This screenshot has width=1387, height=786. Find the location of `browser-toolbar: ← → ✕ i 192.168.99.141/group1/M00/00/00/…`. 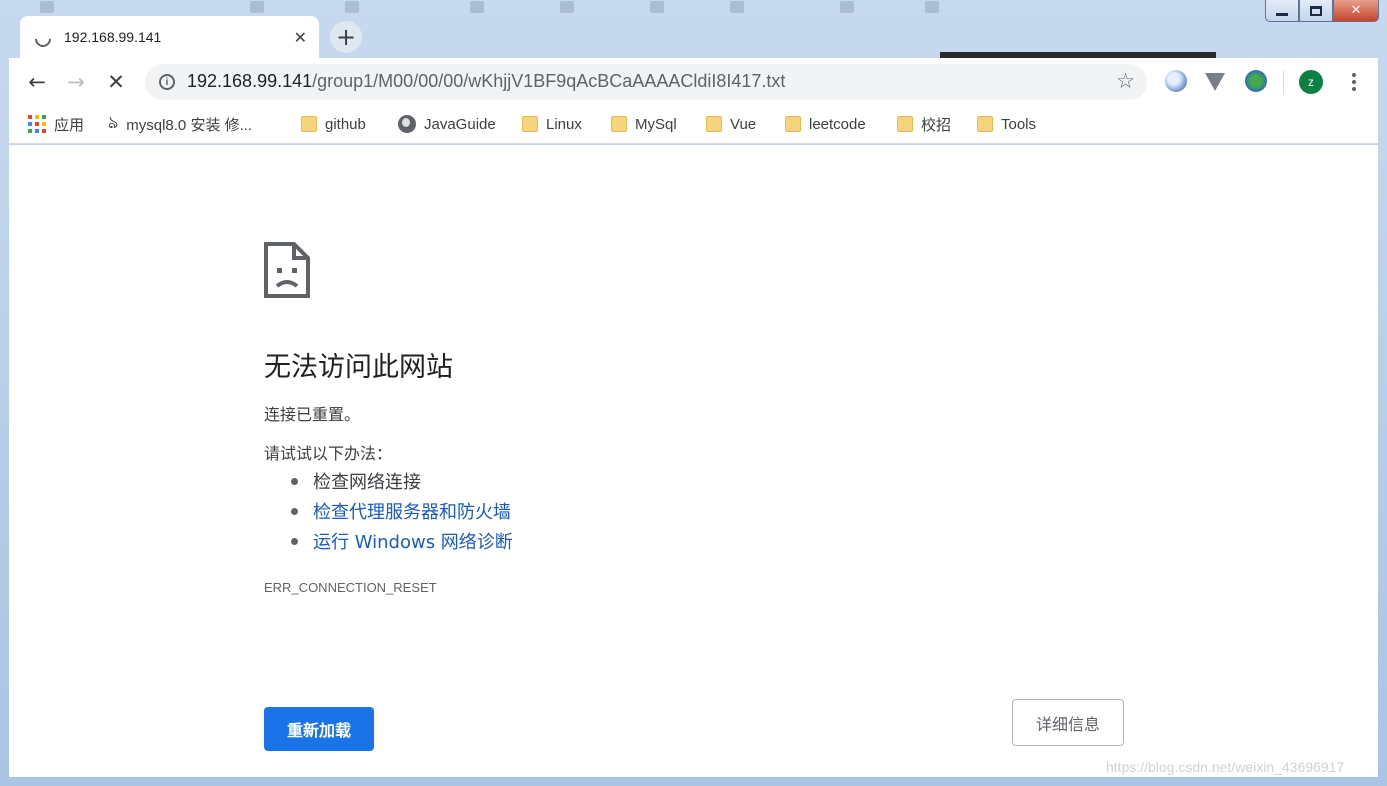

browser-toolbar: ← → ✕ i 192.168.99.141/group1/M00/00/00/… is located at coordinates (693, 82).